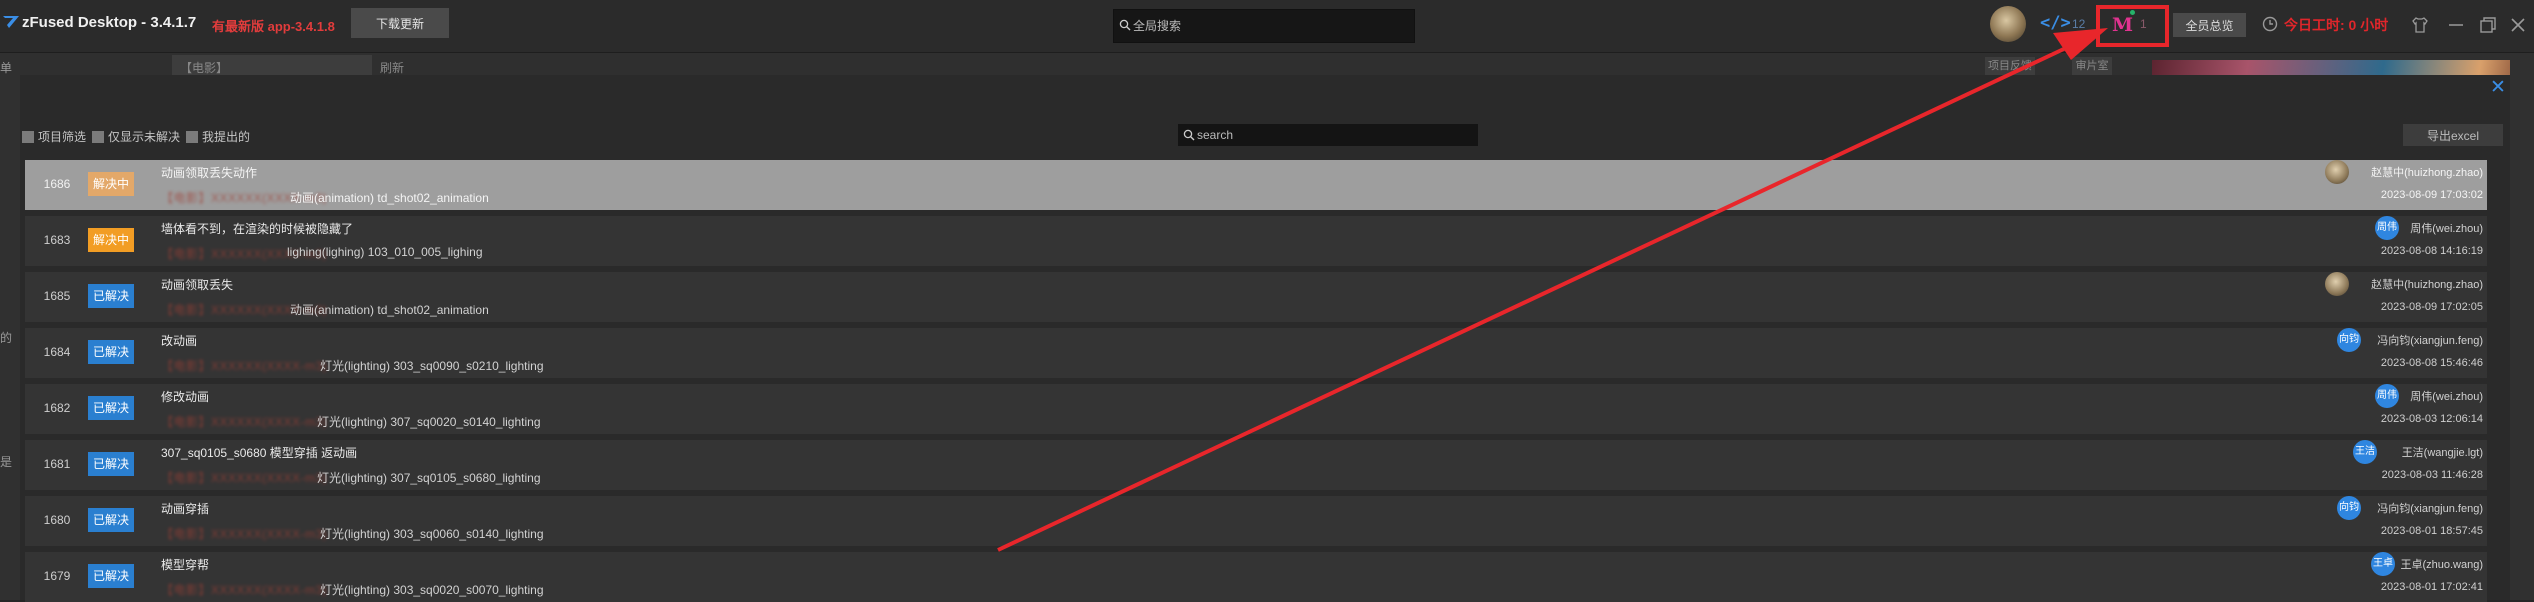 The image size is (2534, 602). Describe the element at coordinates (2488, 25) in the screenshot. I see `maximize-icon` at that location.